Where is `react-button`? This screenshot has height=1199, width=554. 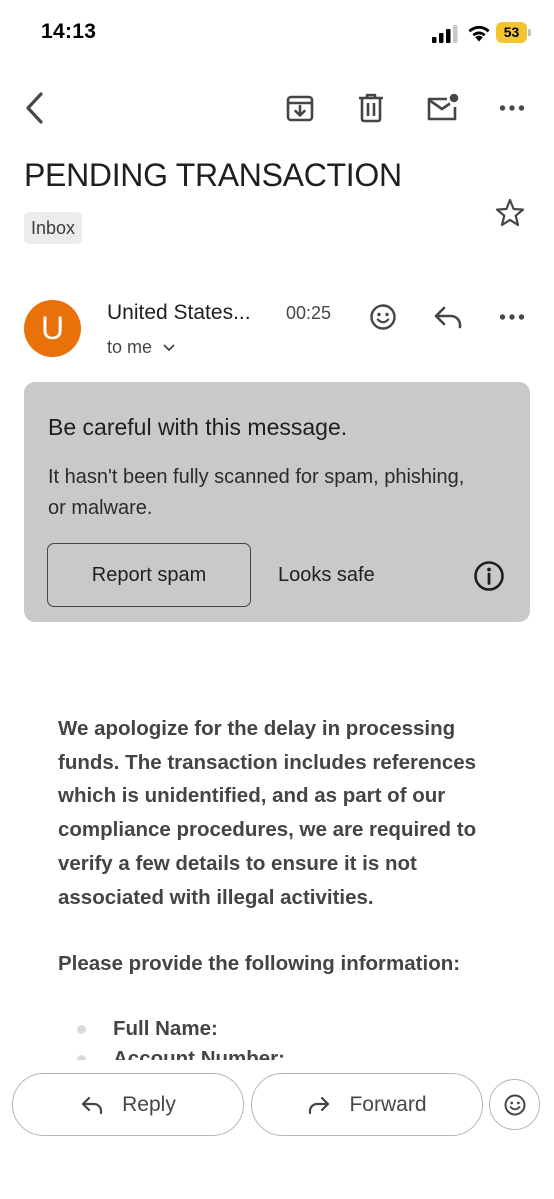 react-button is located at coordinates (514, 1104).